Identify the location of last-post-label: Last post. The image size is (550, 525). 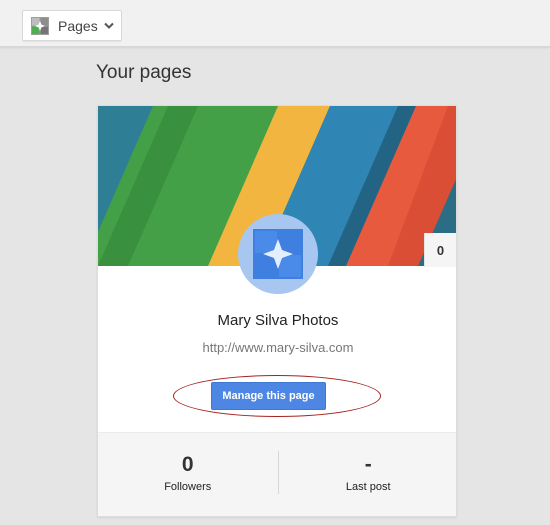
(368, 487).